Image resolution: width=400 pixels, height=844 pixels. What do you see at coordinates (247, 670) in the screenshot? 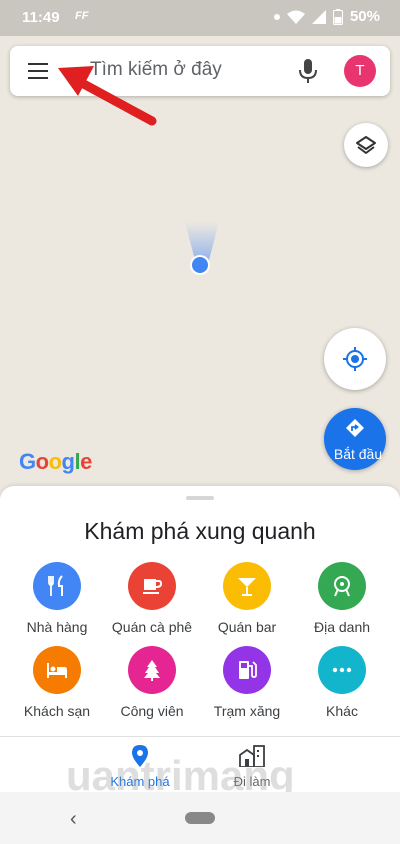
I see `gas-station-icon` at bounding box center [247, 670].